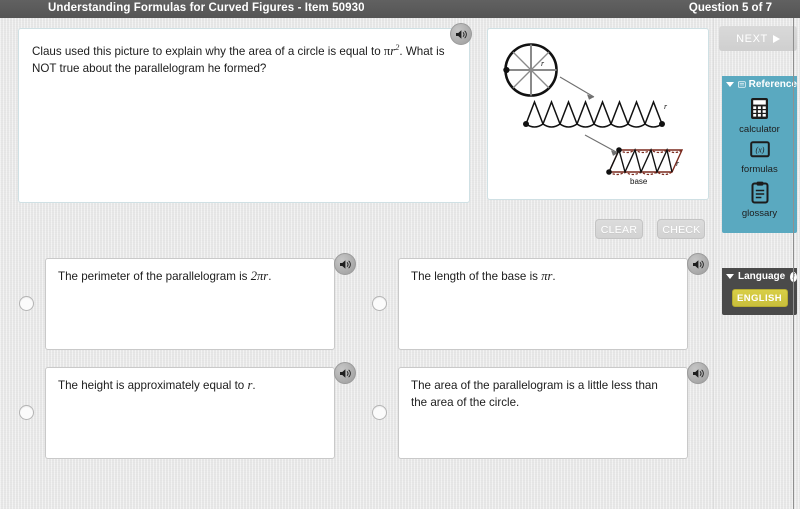  What do you see at coordinates (153, 385) in the screenshot?
I see `option-c-text-1: The height is approximately equal to` at bounding box center [153, 385].